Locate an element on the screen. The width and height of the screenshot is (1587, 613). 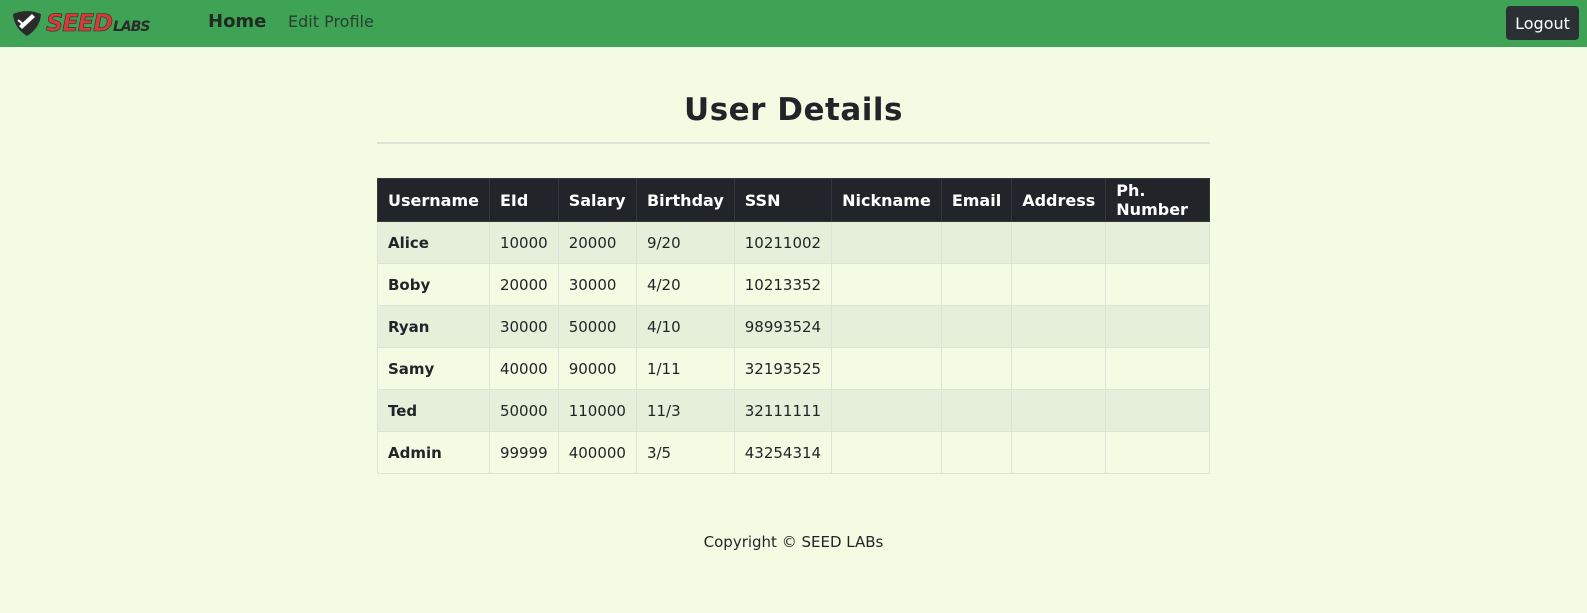
cell-eid: 10000 is located at coordinates (523, 242).